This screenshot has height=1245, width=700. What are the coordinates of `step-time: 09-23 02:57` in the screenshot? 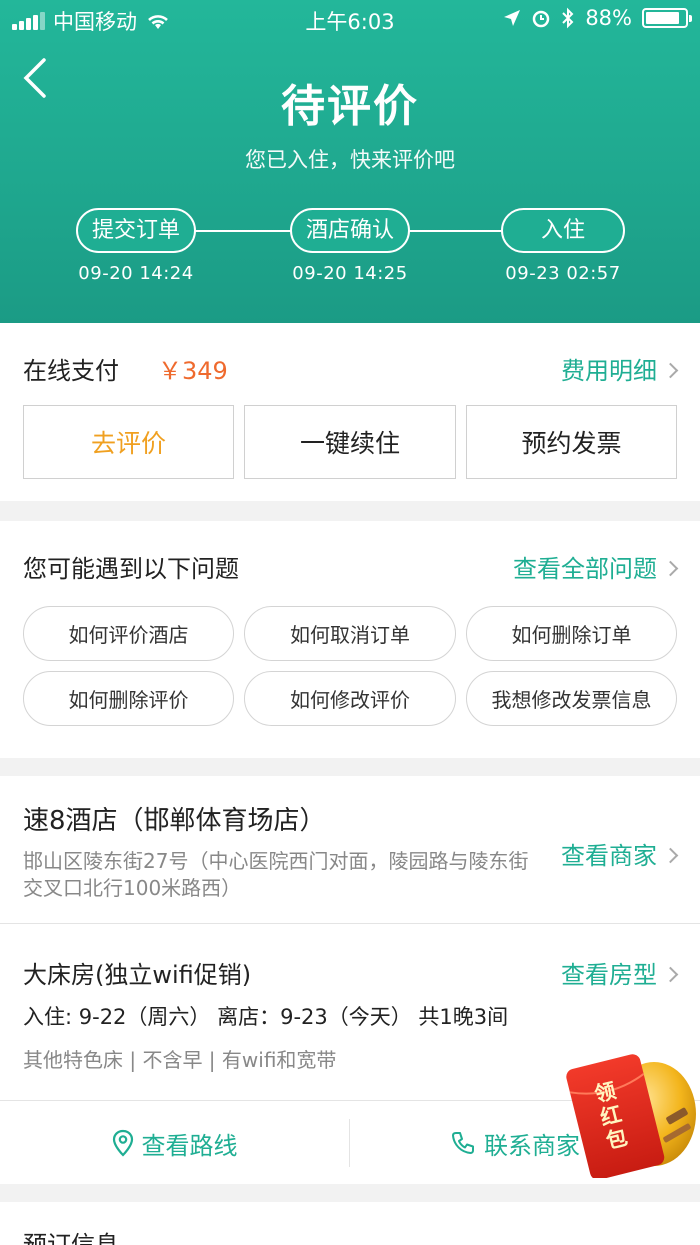 It's located at (563, 273).